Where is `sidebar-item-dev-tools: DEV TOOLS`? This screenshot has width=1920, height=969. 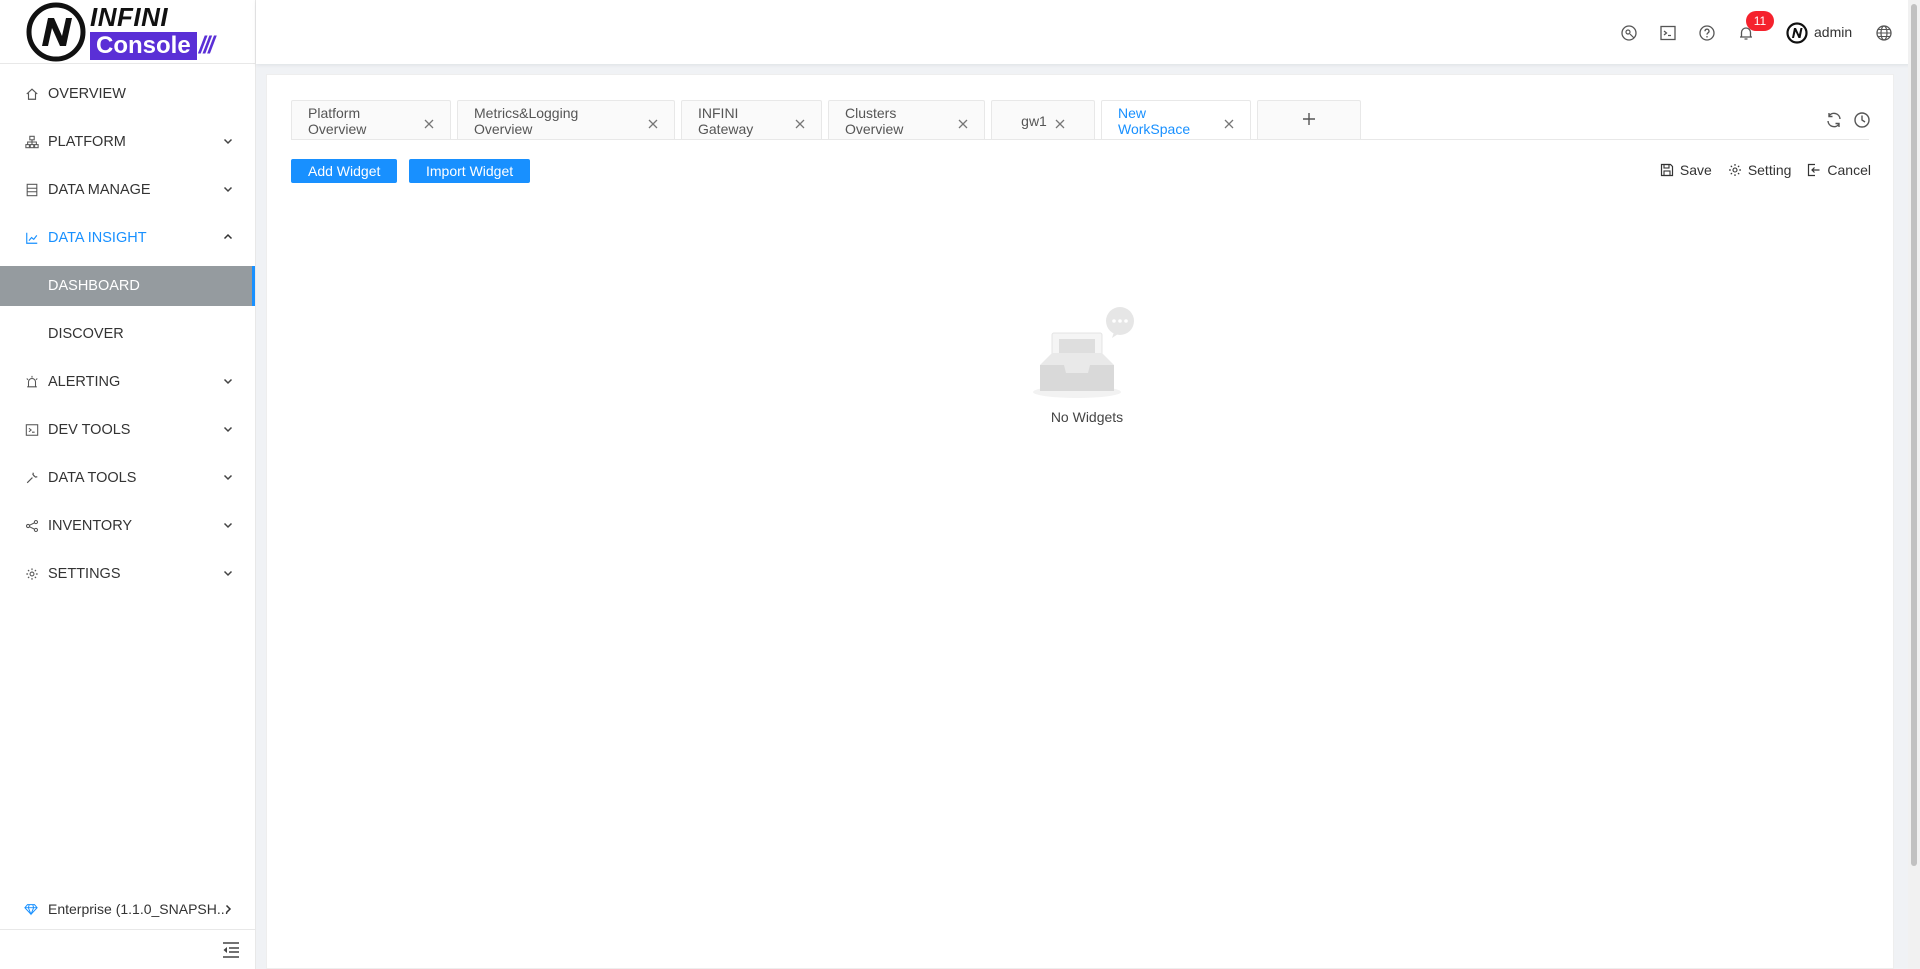 sidebar-item-dev-tools: DEV TOOLS is located at coordinates (127, 430).